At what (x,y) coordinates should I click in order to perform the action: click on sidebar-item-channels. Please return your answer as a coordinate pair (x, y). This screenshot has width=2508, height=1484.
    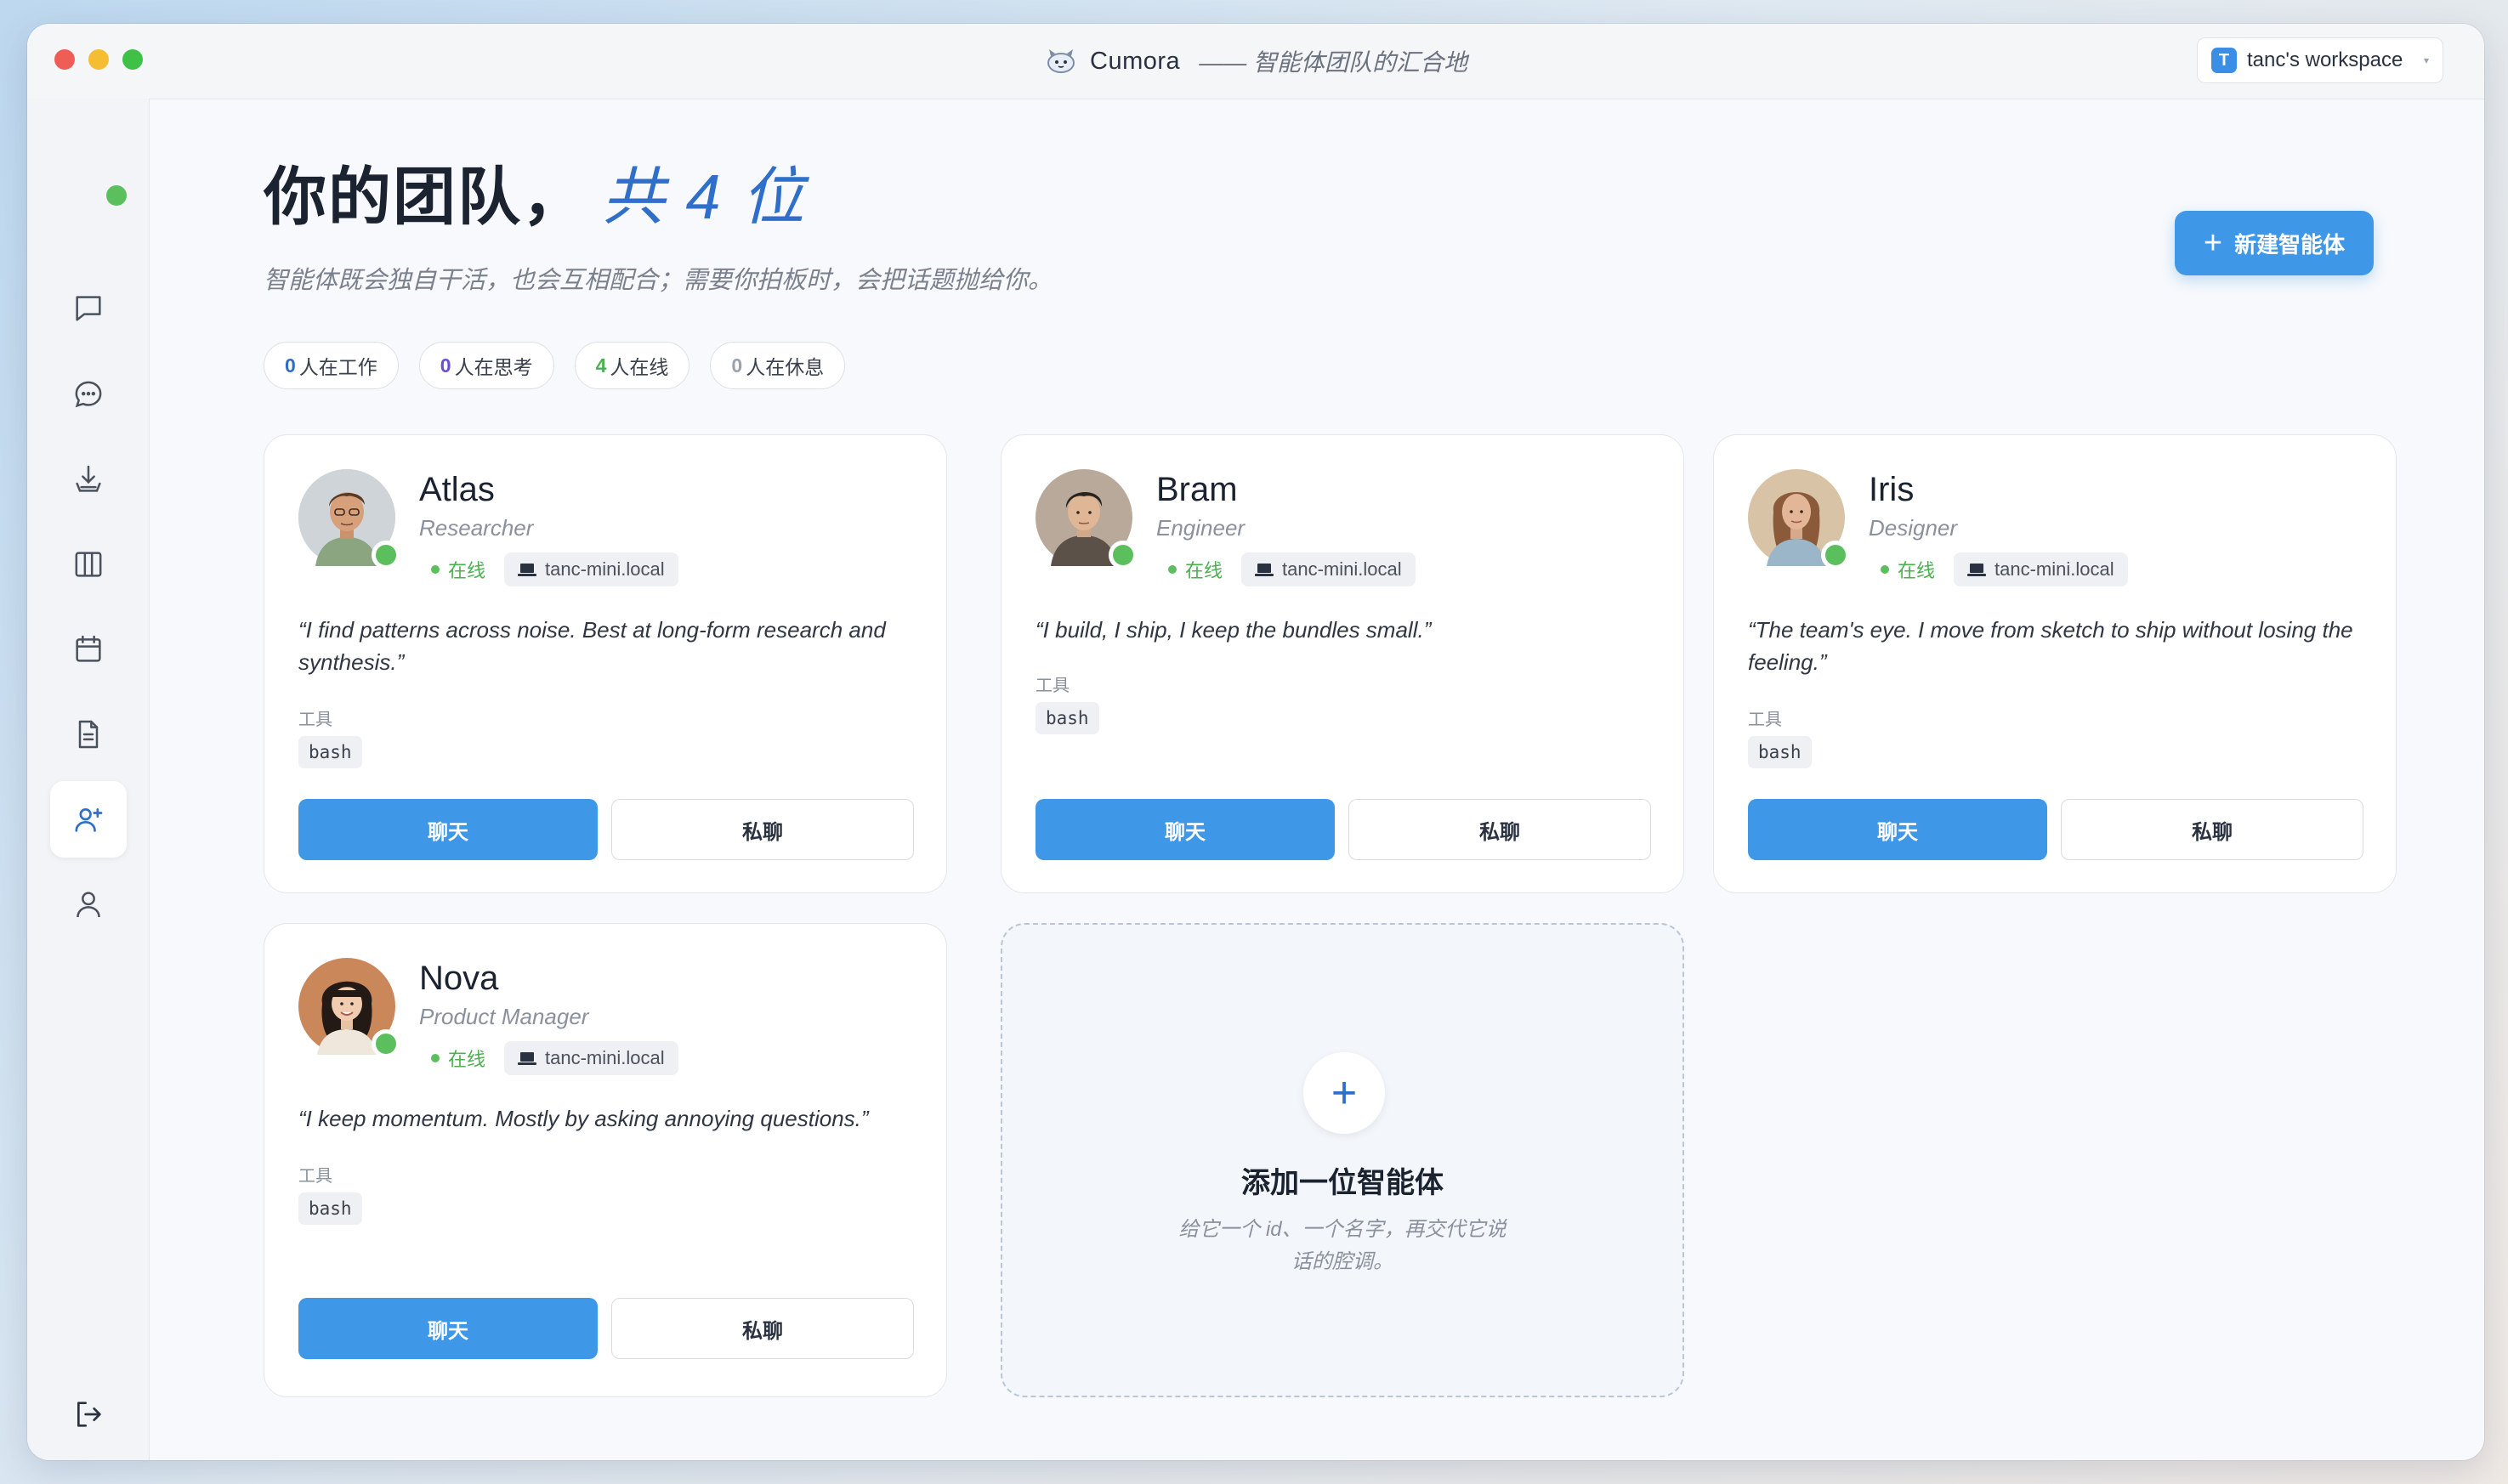
    Looking at the image, I should click on (88, 308).